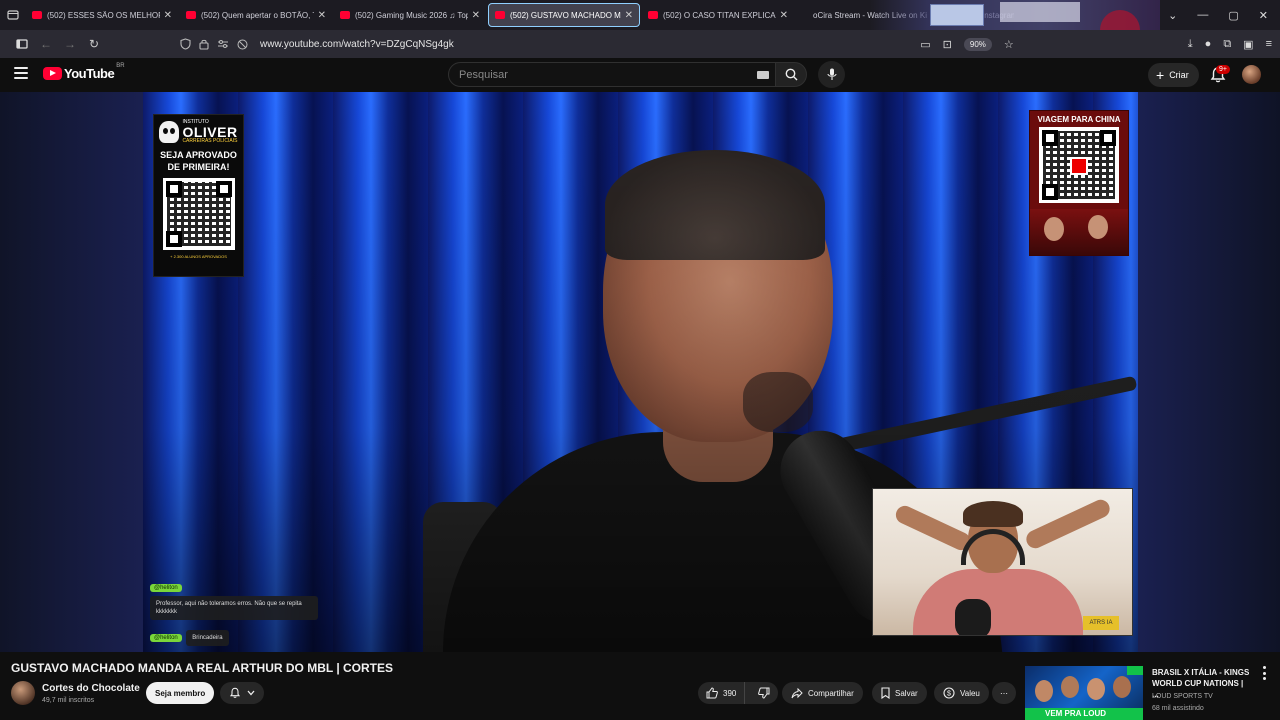 This screenshot has height=720, width=1280. I want to click on keyboard-icon, so click(763, 75).